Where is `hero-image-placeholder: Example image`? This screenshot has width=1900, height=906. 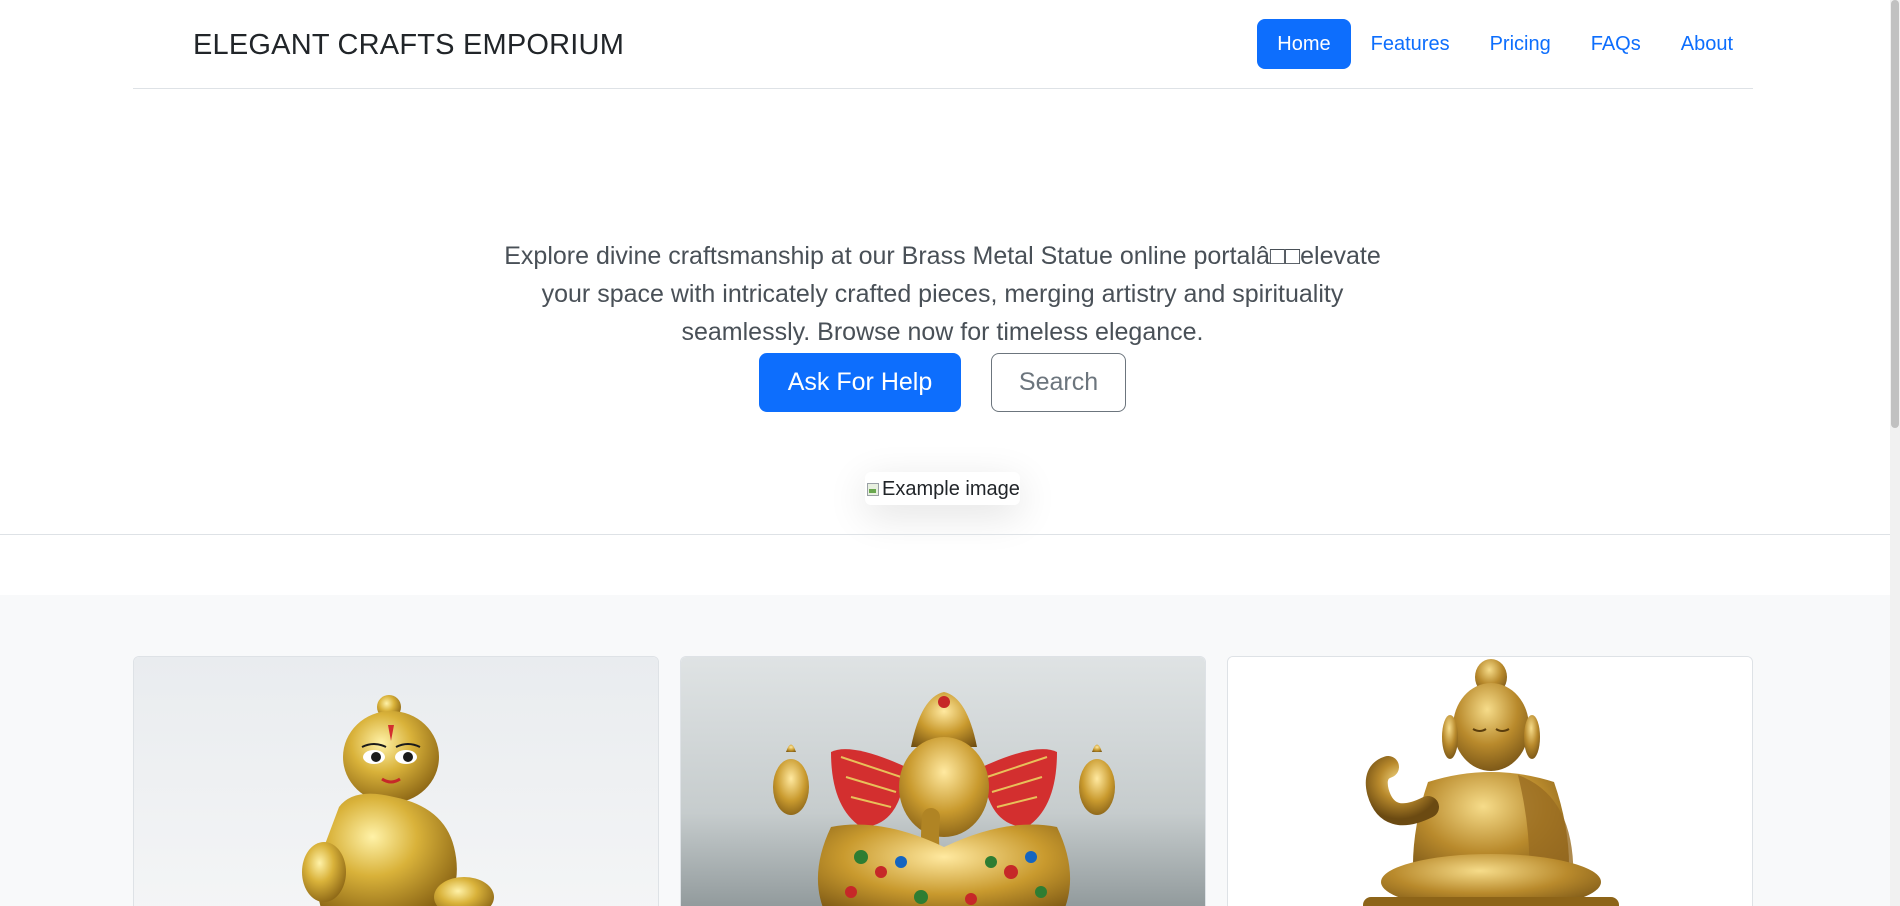
hero-image-placeholder: Example image is located at coordinates (942, 488).